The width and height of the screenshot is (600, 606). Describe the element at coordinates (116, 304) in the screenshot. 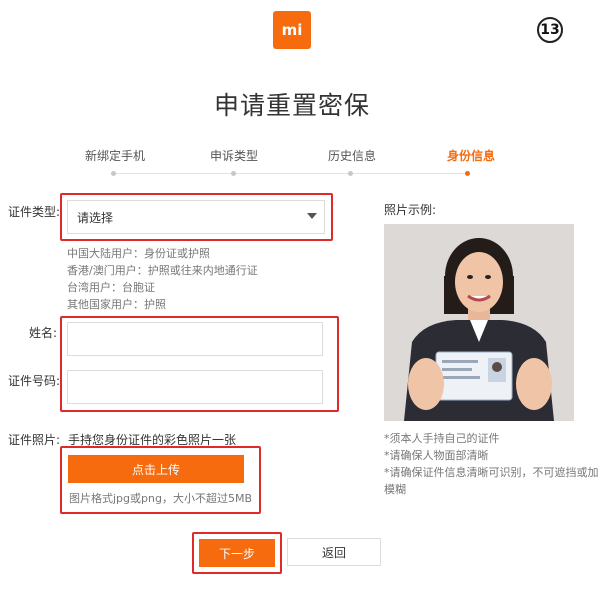

I see `id-type-hint-foreign: 其他国家用户：护照` at that location.